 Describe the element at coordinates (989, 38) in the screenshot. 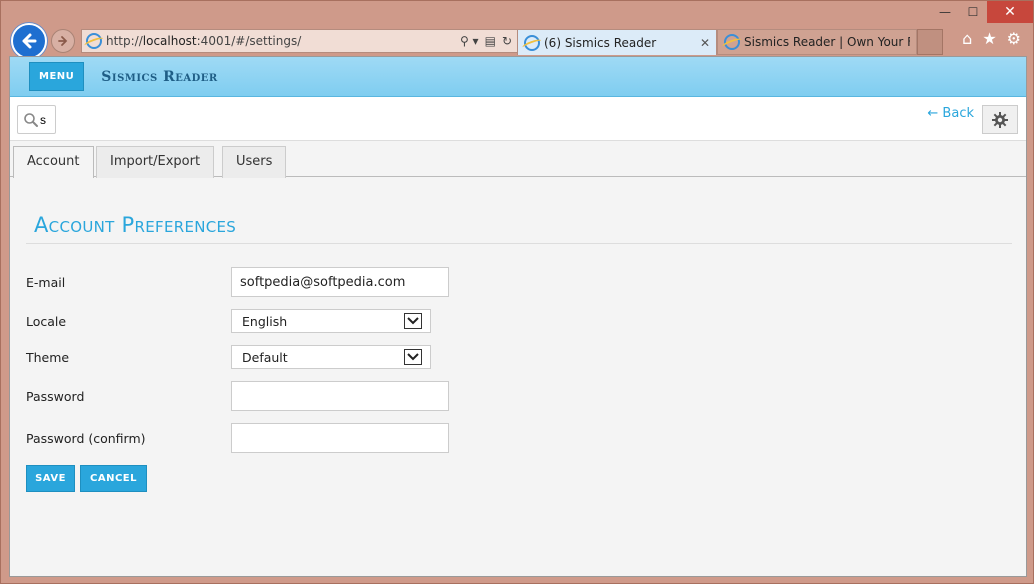

I see `favorites-star-icon: ★` at that location.